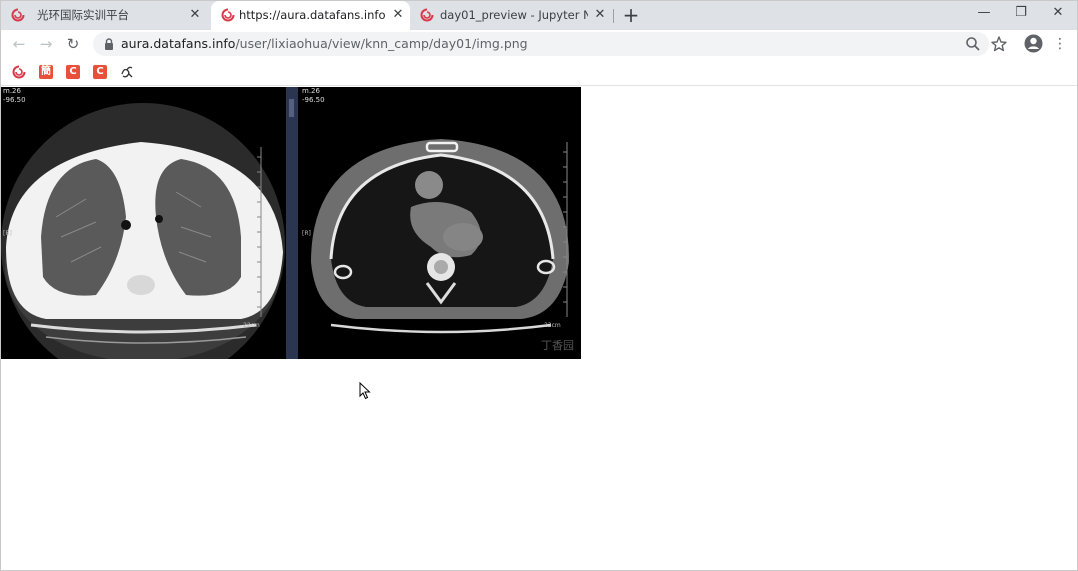 The image size is (1078, 571). What do you see at coordinates (999, 44) in the screenshot?
I see `star-icon` at bounding box center [999, 44].